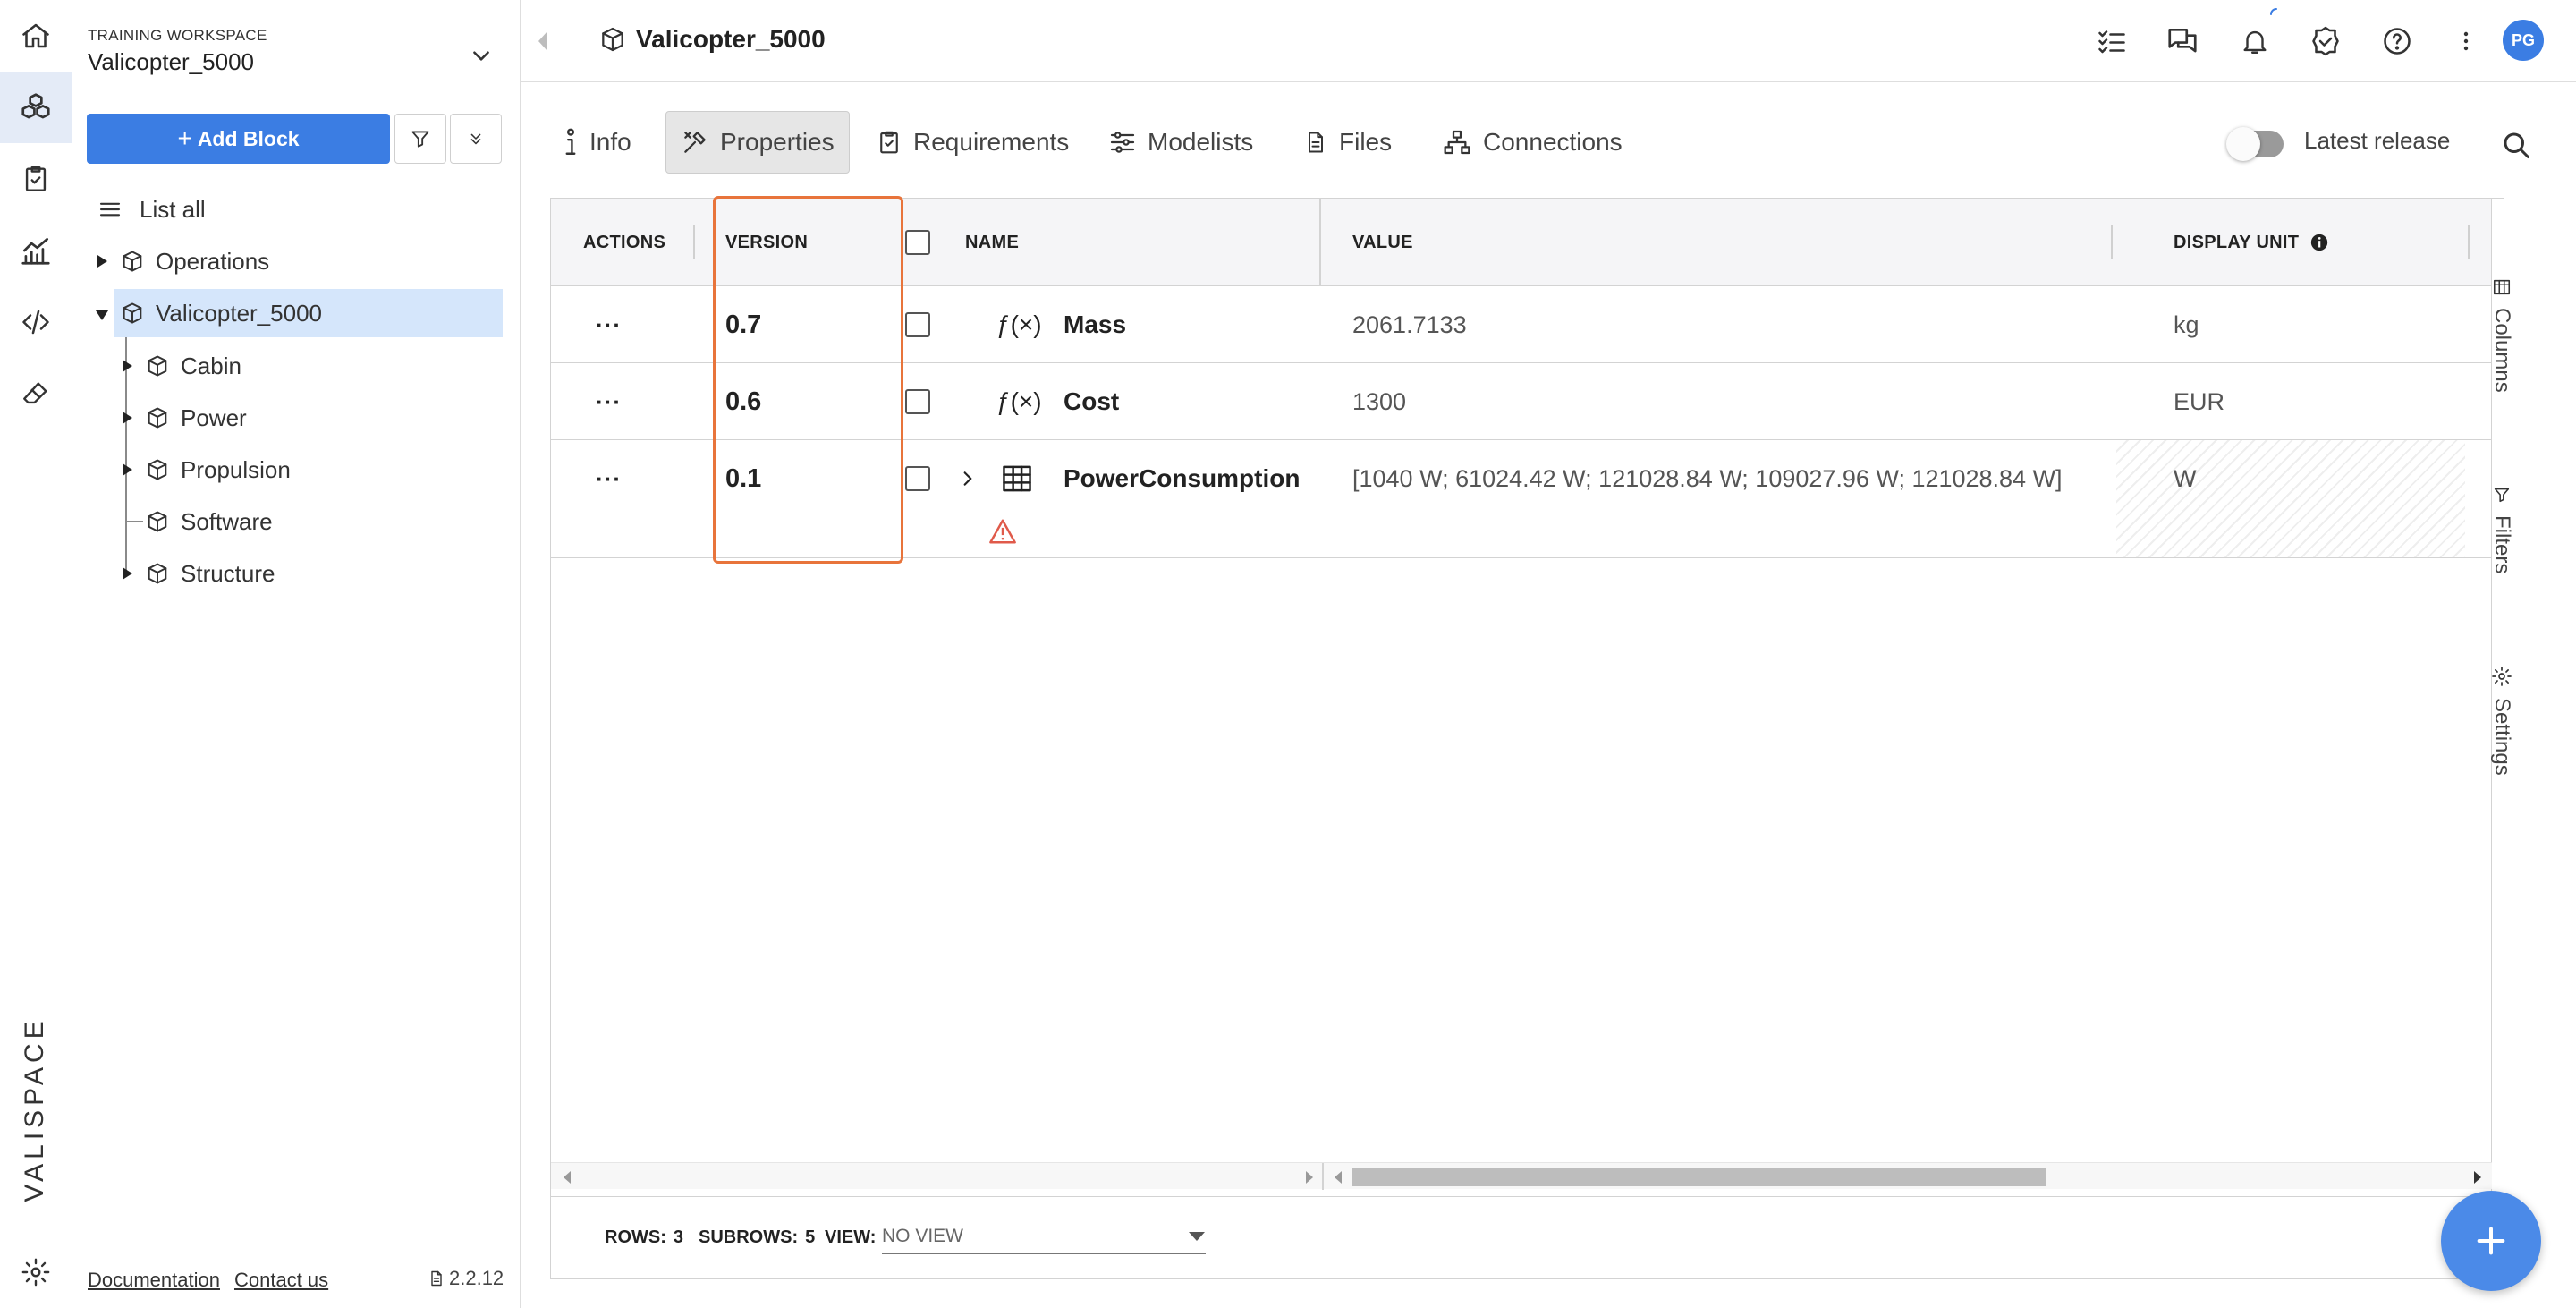 This screenshot has width=2576, height=1308. I want to click on user-avatar: PG, so click(2523, 40).